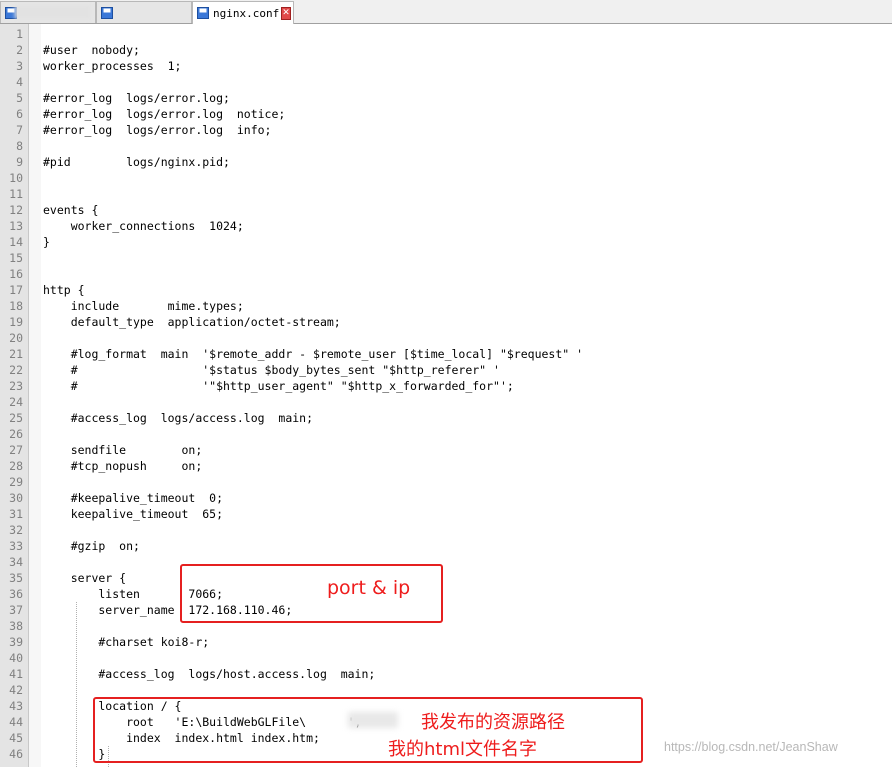 This screenshot has width=892, height=767. I want to click on code-text: worker_connections 1024;, so click(143, 226).